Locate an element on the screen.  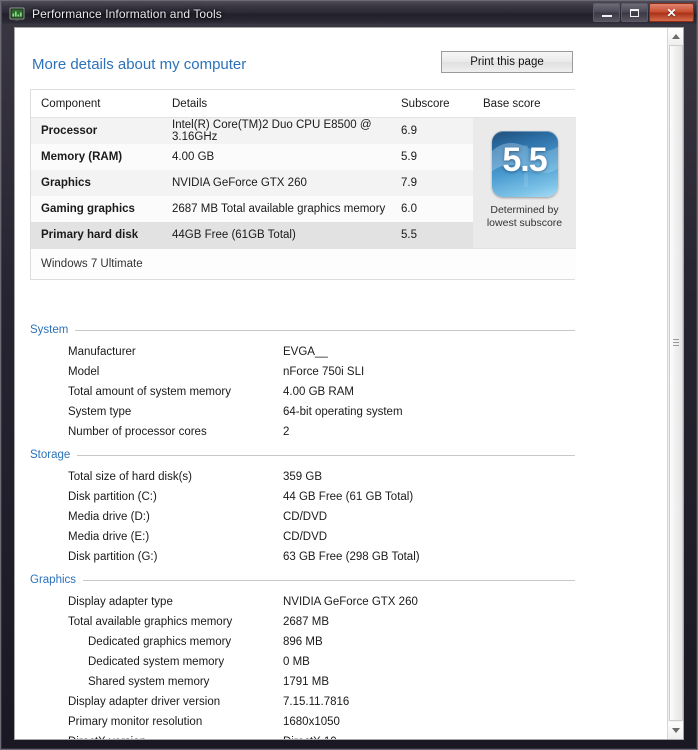
section-title: Graphics is located at coordinates (53, 580).